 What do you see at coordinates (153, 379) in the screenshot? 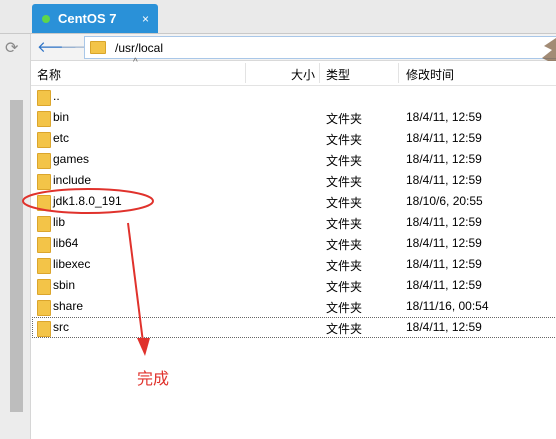
I see `annotation-label: 完成` at bounding box center [153, 379].